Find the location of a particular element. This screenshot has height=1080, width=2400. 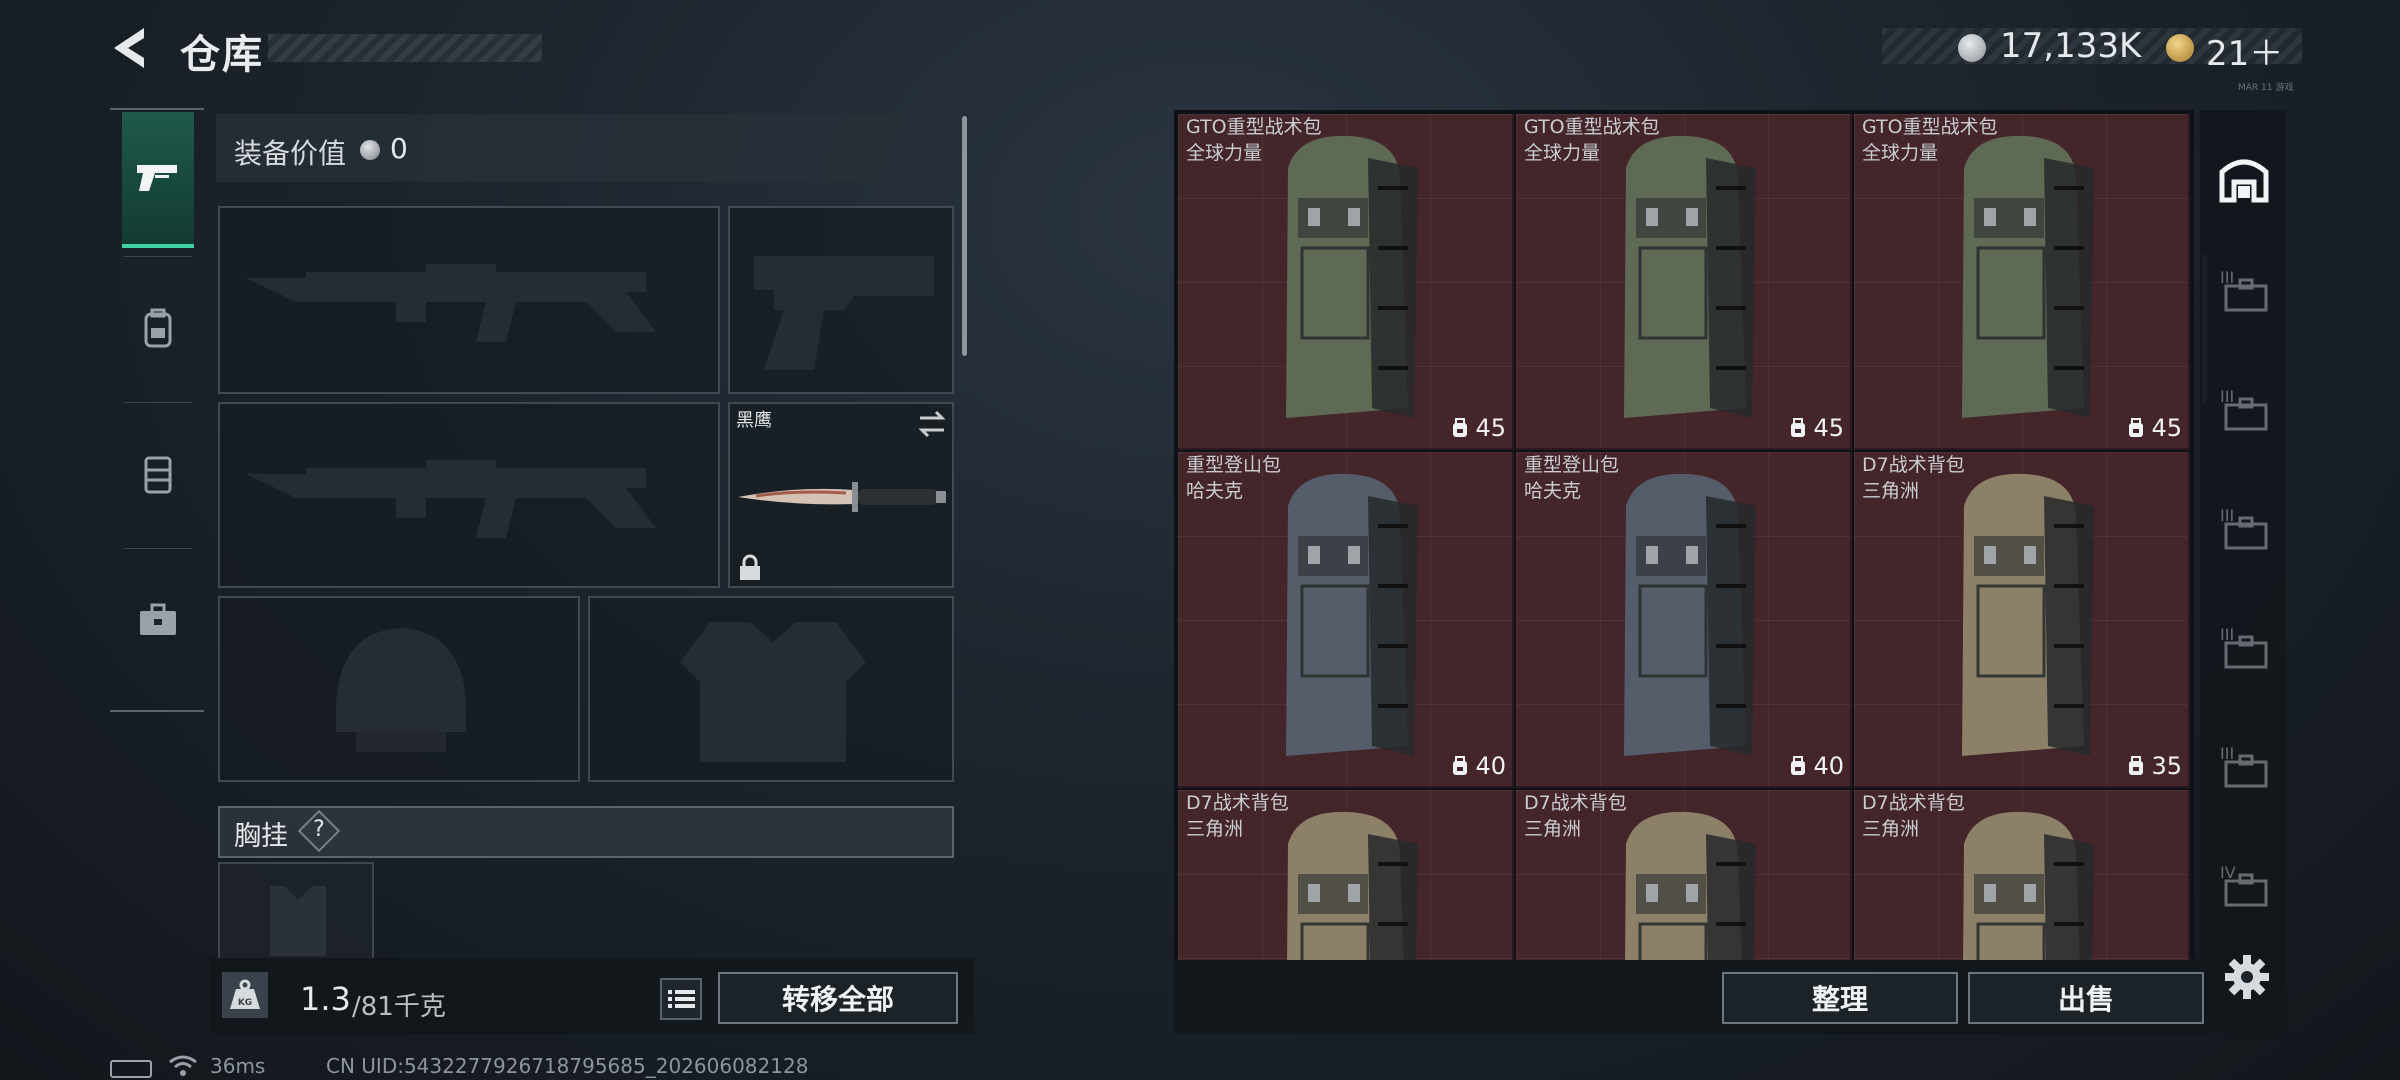

warehouse-item: 重型登山包 哈夫克 40 is located at coordinates (1684, 620).